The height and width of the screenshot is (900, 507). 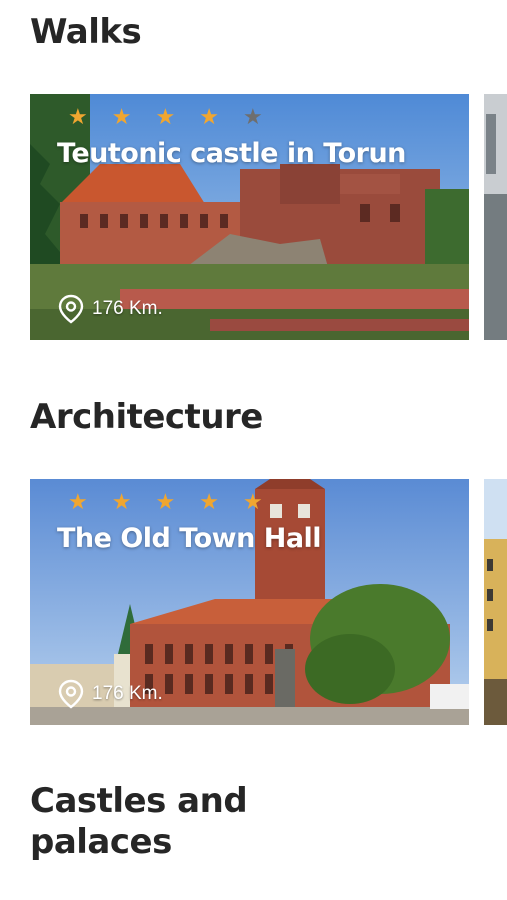 What do you see at coordinates (146, 417) in the screenshot?
I see `section-title-architecture: Architecture` at bounding box center [146, 417].